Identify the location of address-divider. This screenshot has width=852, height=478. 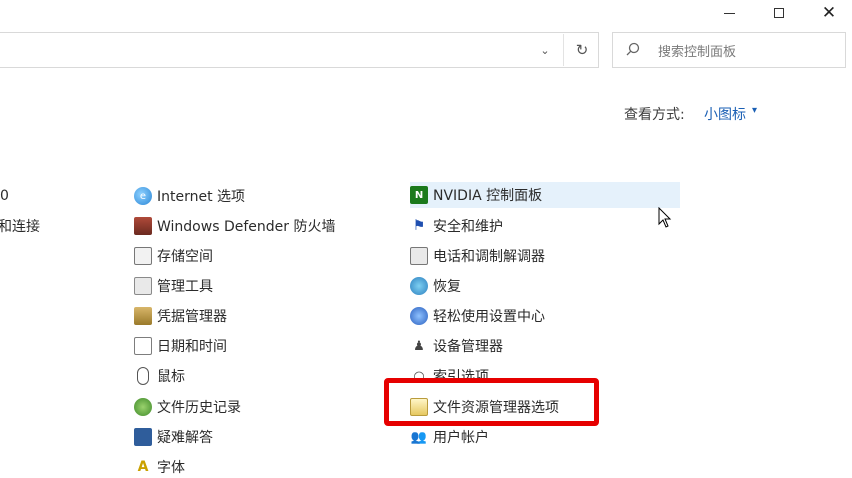
(563, 50).